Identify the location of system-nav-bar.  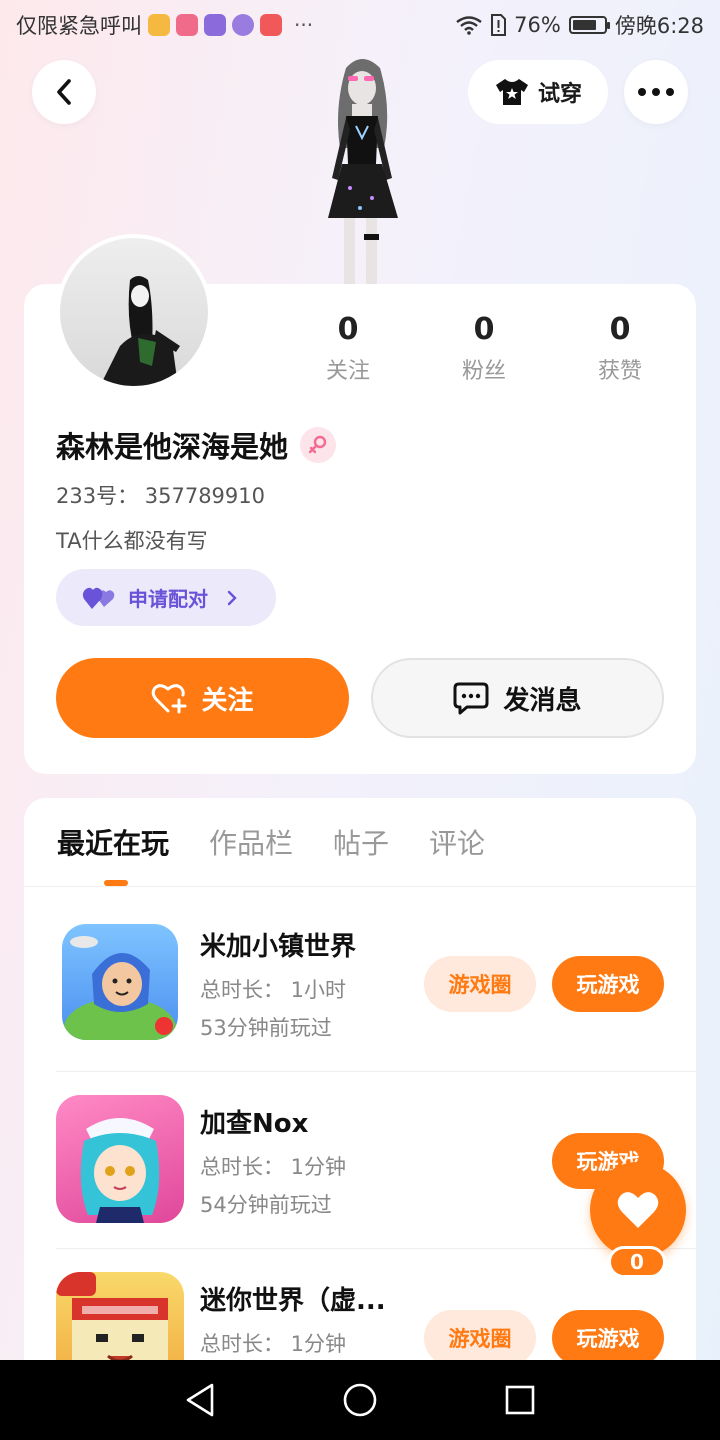
(360, 1400).